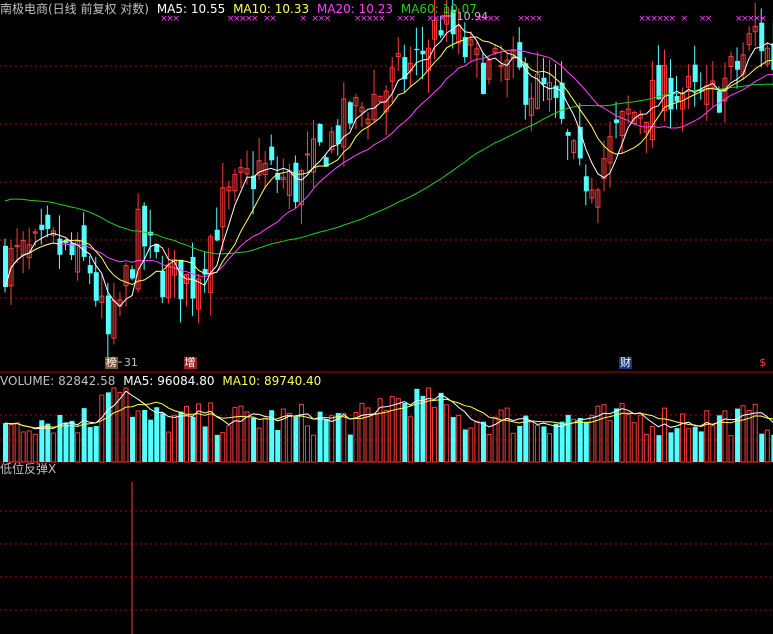  I want to click on low-price-label: 31, so click(131, 362).